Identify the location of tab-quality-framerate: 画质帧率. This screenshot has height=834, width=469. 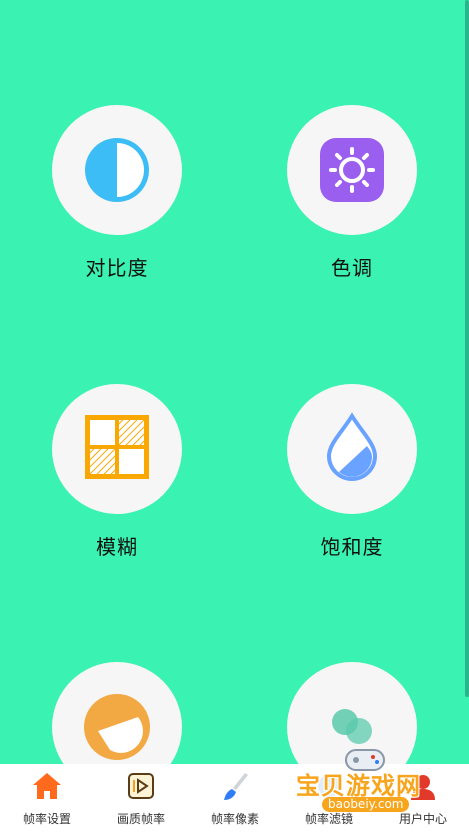
(141, 799).